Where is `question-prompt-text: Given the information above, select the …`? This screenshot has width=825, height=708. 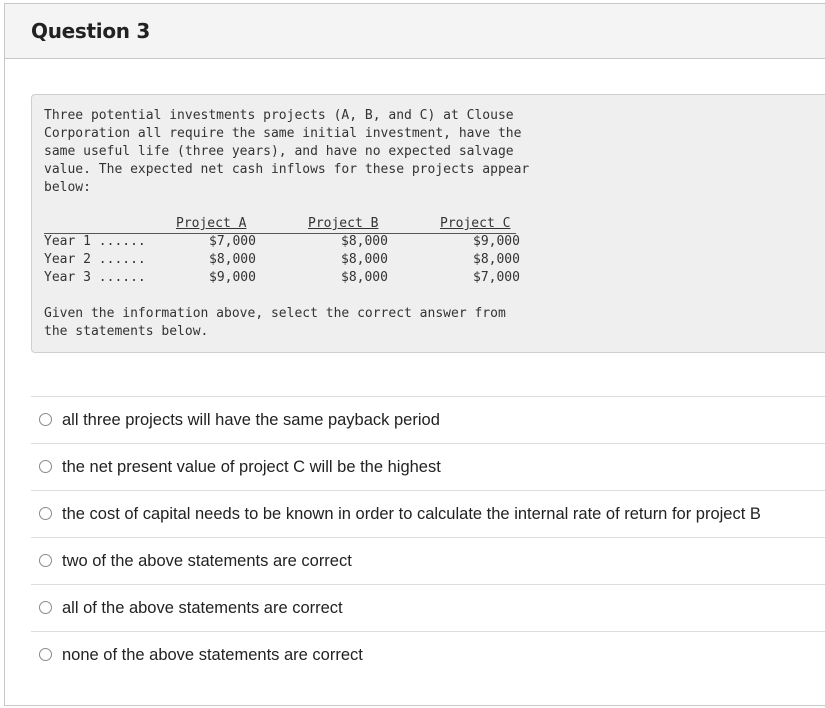 question-prompt-text: Given the information above, select the … is located at coordinates (275, 322).